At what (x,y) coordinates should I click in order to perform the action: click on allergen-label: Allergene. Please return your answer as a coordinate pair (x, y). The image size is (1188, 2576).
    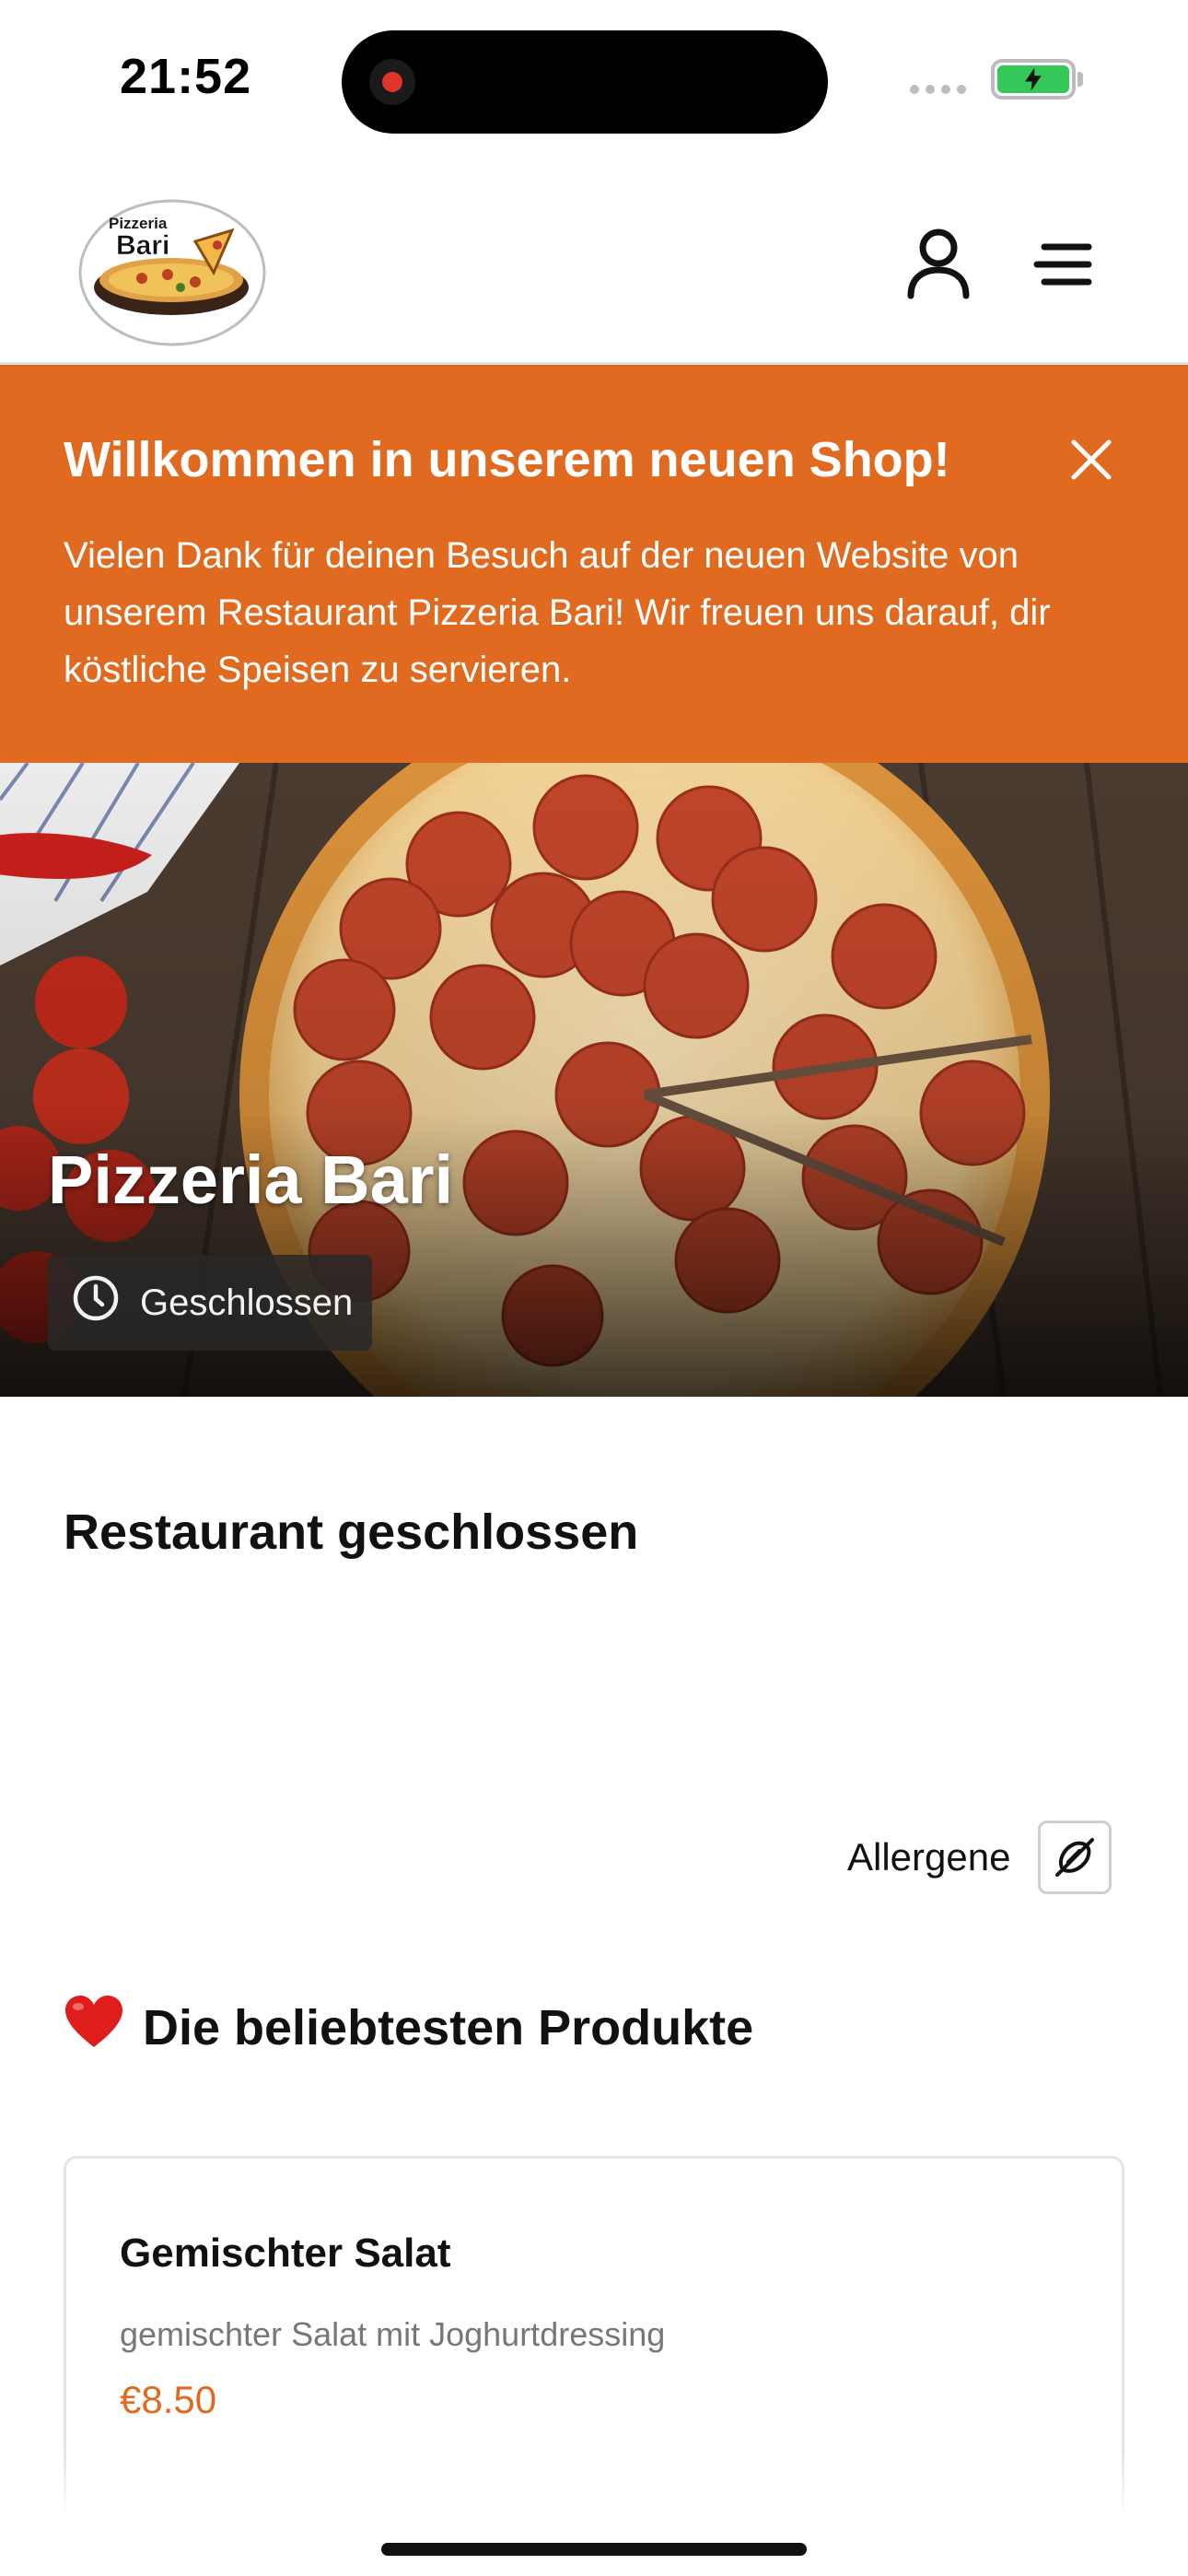
    Looking at the image, I should click on (929, 1857).